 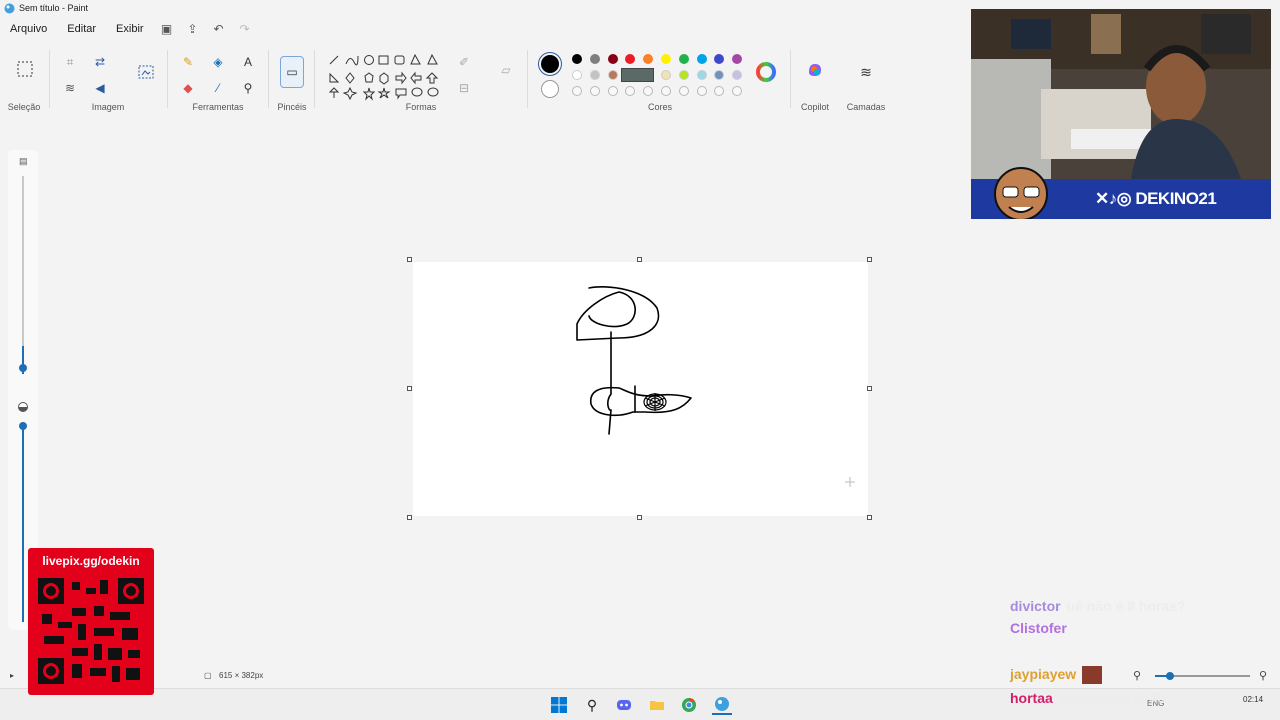 What do you see at coordinates (722, 705) in the screenshot?
I see `paint-taskbar-icon` at bounding box center [722, 705].